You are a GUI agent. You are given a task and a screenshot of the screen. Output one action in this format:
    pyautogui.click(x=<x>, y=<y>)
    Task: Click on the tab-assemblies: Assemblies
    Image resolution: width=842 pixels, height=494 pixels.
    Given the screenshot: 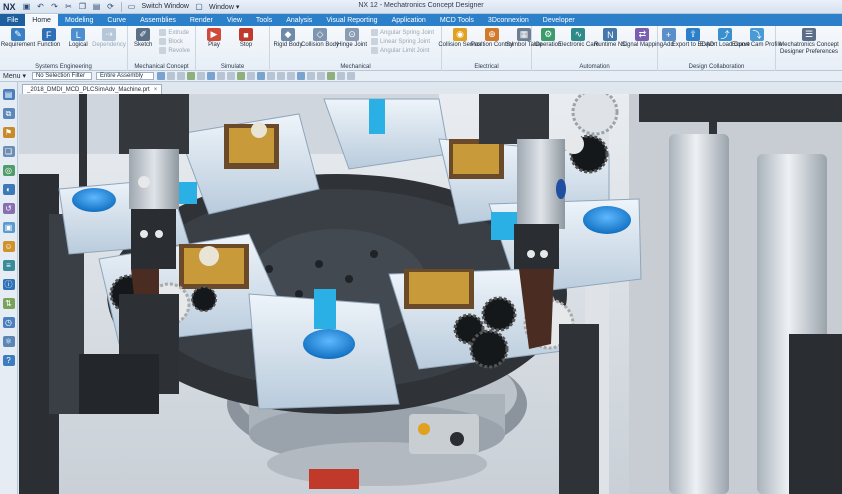 What is the action you would take?
    pyautogui.click(x=158, y=20)
    